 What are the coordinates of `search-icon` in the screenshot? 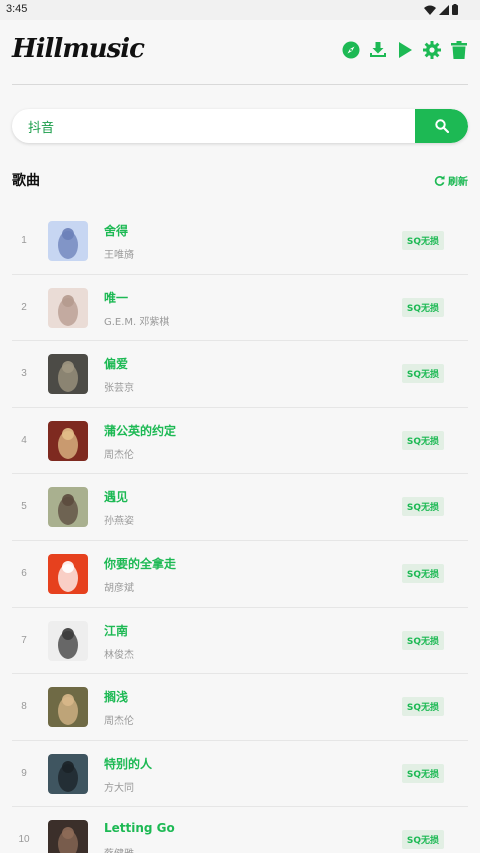 It's located at (441, 126).